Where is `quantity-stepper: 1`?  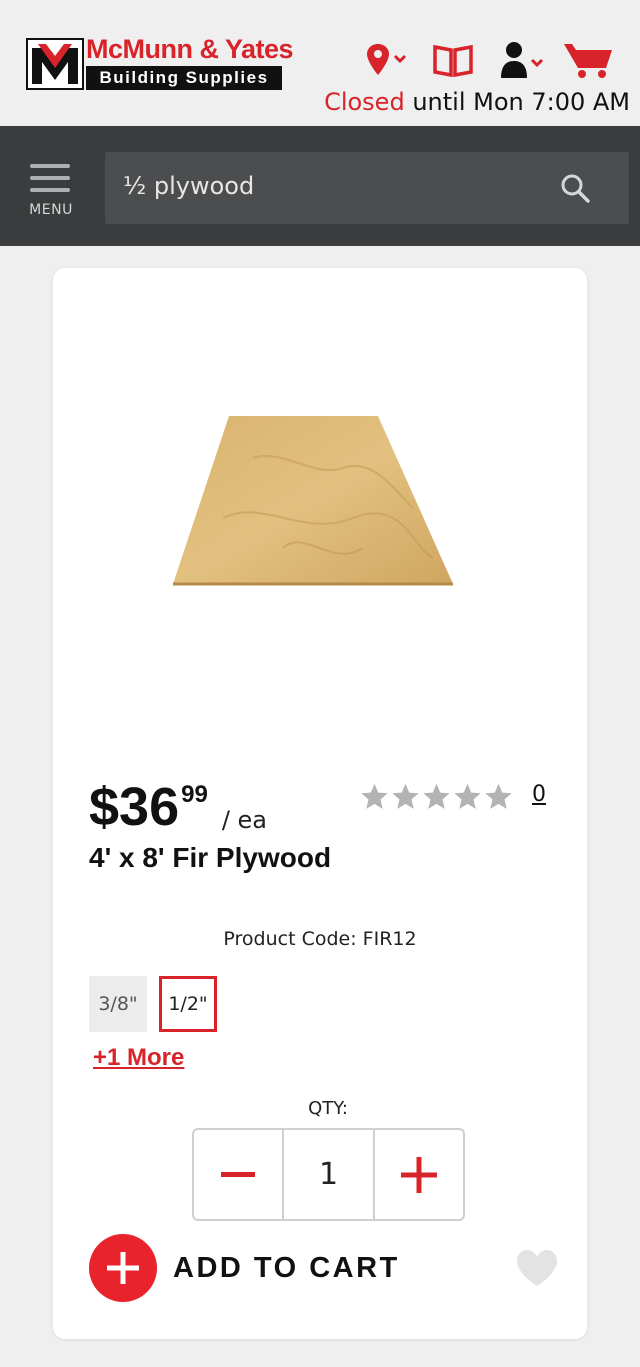
quantity-stepper: 1 is located at coordinates (328, 1174).